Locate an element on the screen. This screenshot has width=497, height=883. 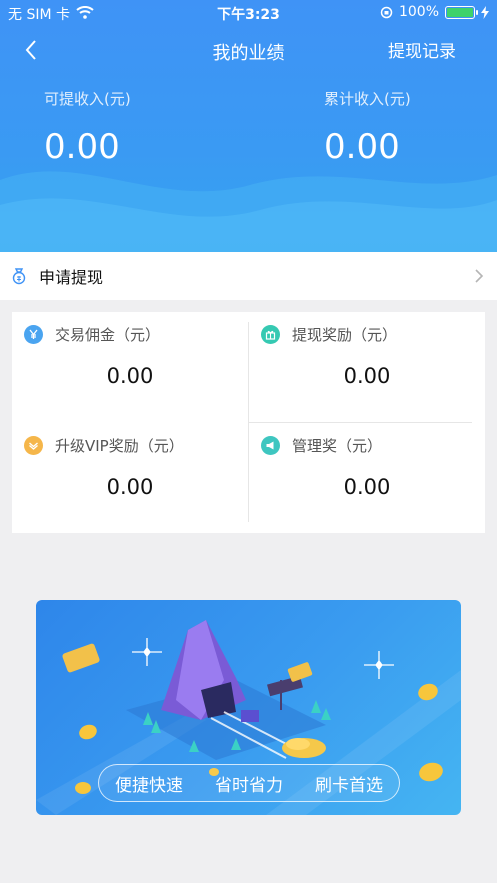
stat-cell-withdraw-reward: 提现奖励（元） 0.00 is located at coordinates (367, 367).